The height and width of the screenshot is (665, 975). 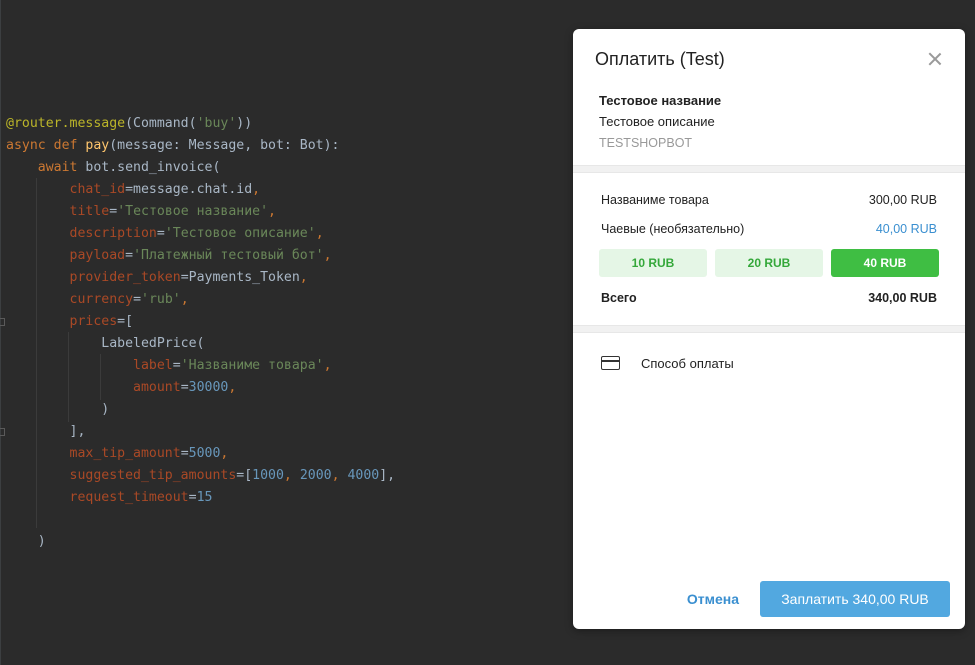 I want to click on code-line: label='Названиме товара',, so click(x=200, y=366).